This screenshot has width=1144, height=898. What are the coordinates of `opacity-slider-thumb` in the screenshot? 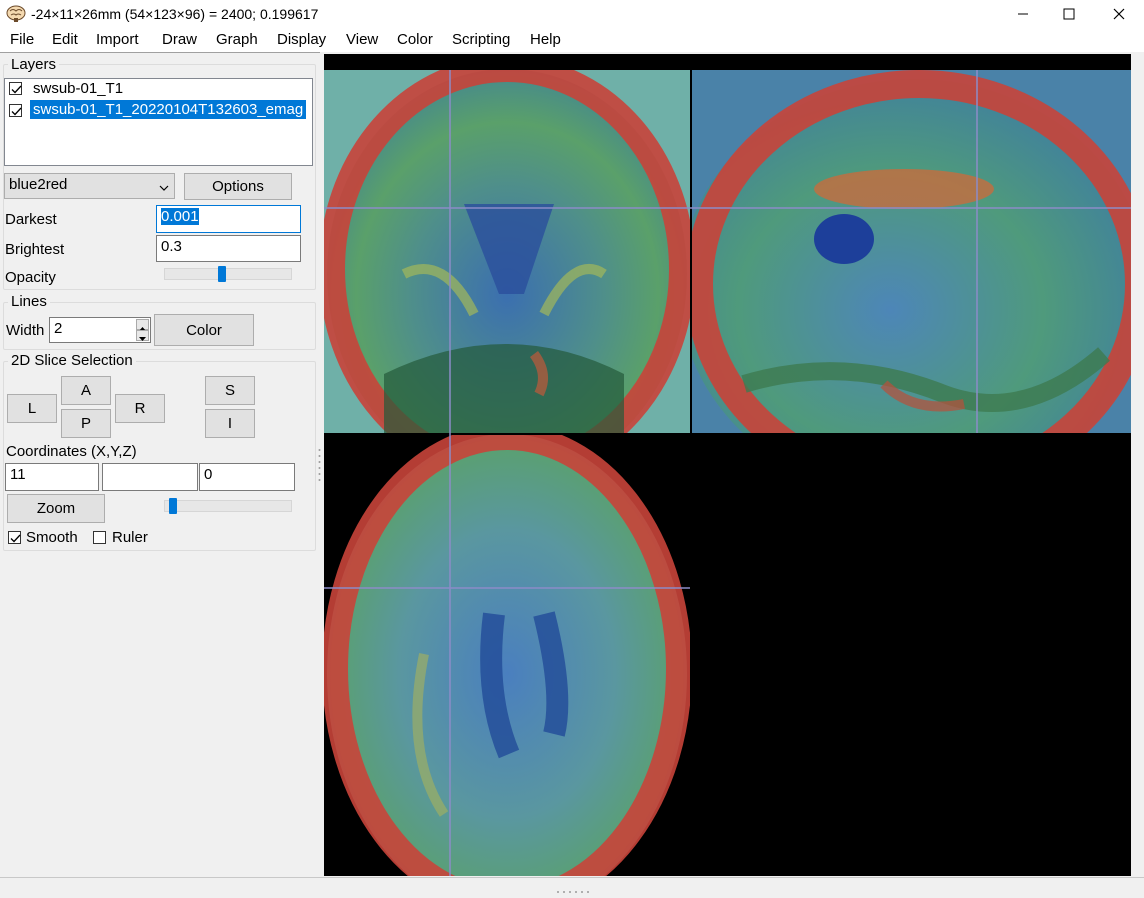 It's located at (222, 274).